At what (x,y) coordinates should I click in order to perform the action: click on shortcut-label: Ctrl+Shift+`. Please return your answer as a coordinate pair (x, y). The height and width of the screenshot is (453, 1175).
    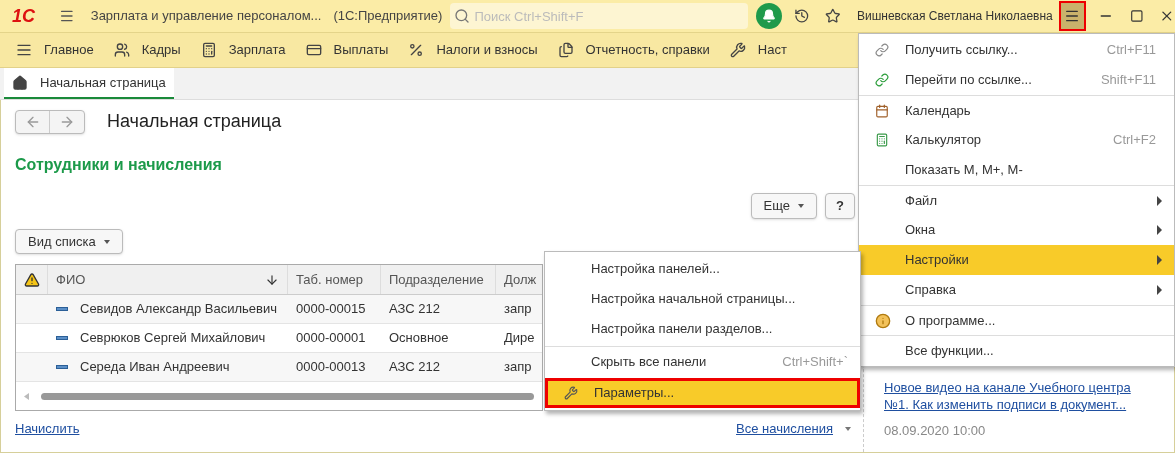
    Looking at the image, I should click on (815, 361).